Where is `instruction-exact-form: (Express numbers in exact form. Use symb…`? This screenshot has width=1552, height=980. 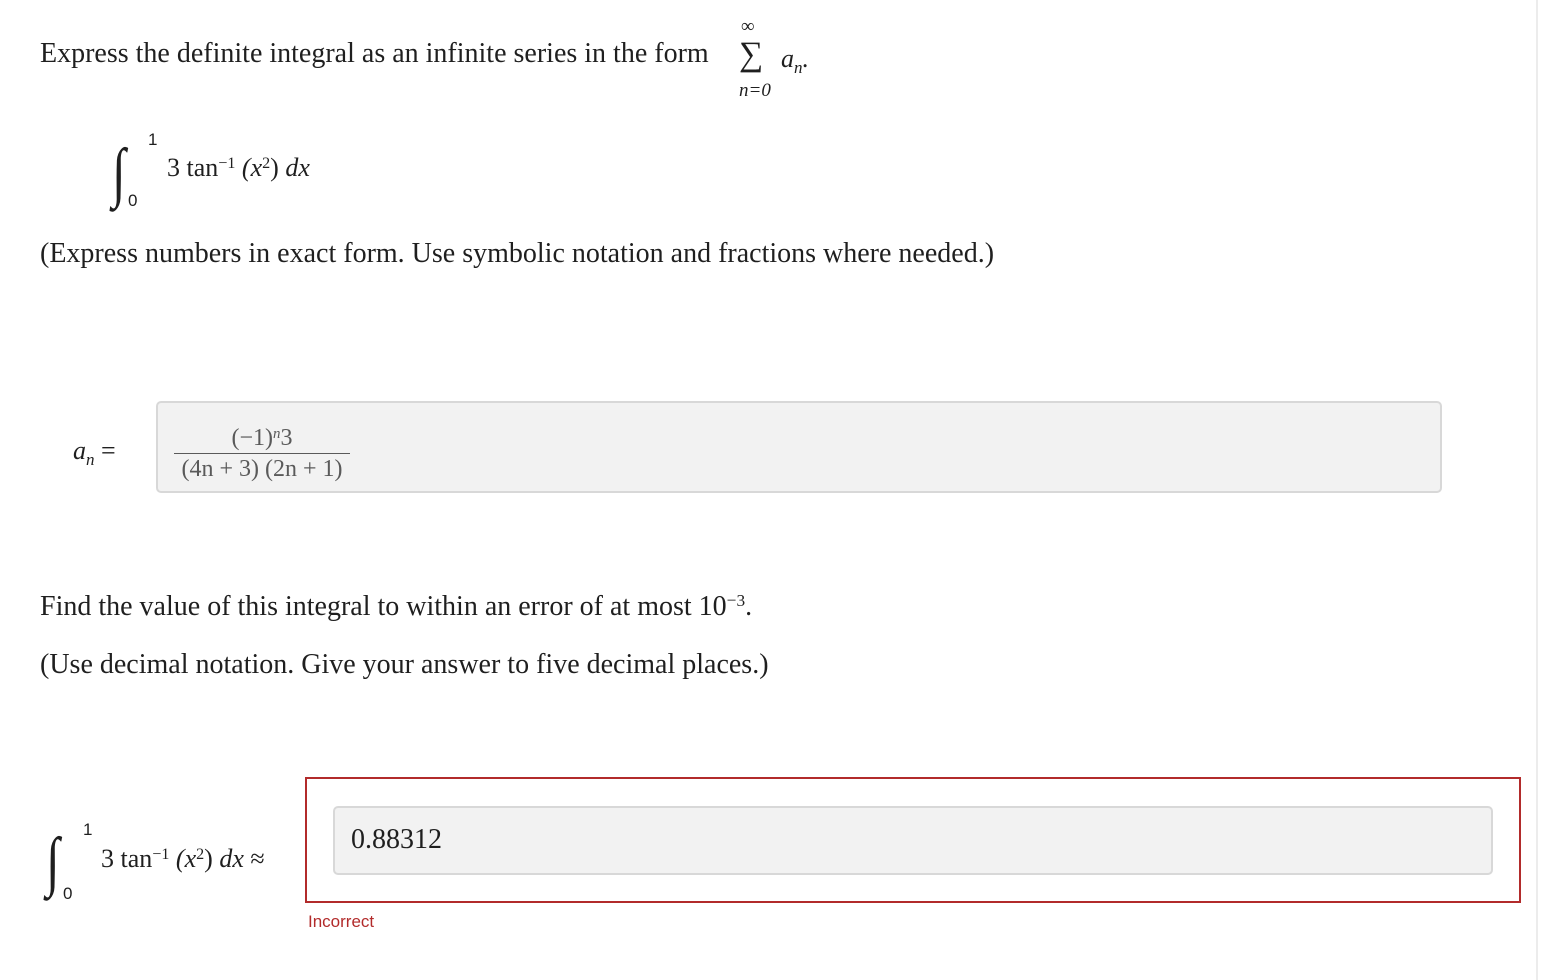 instruction-exact-form: (Express numbers in exact form. Use symb… is located at coordinates (517, 253).